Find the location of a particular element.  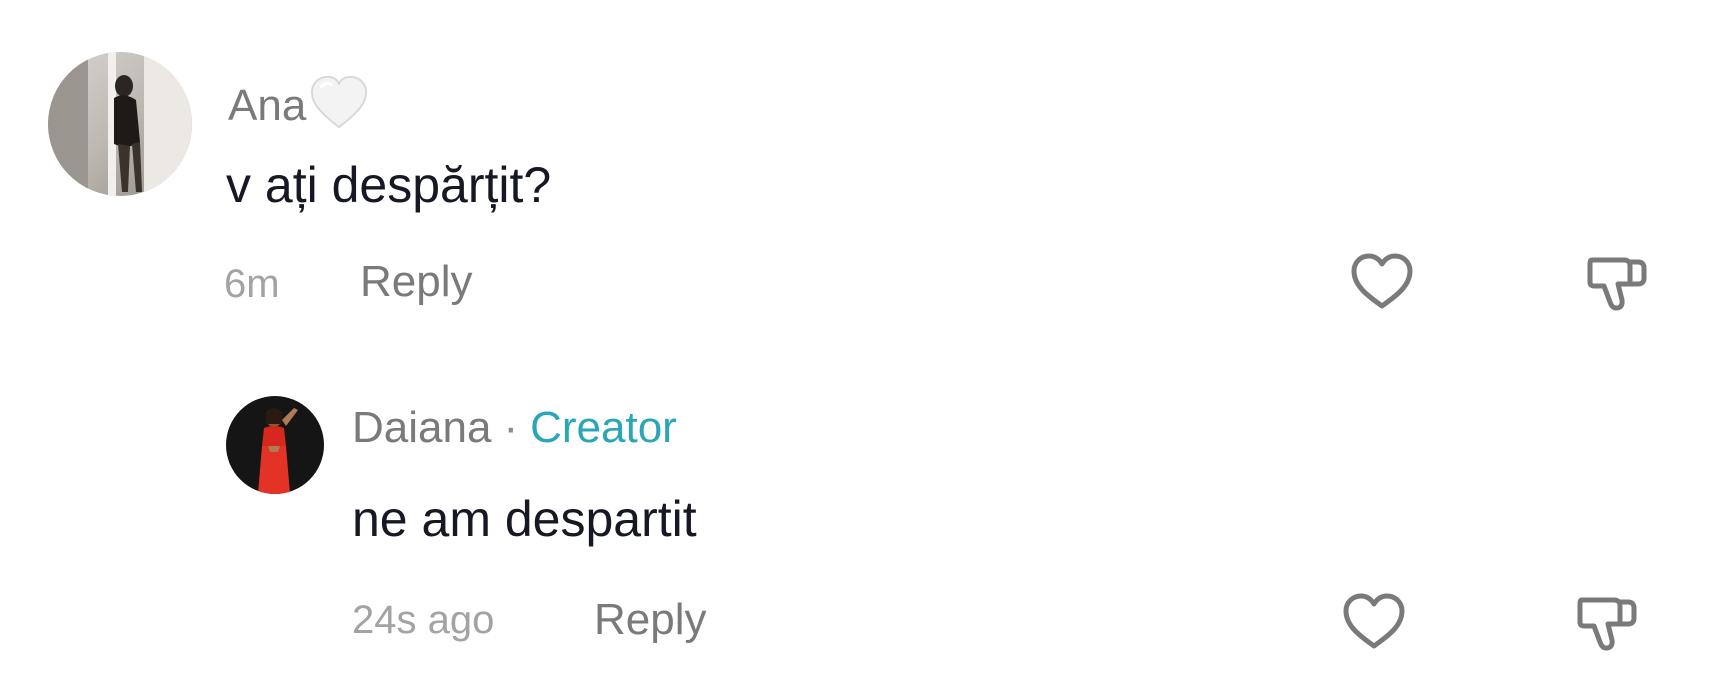

white-heart-emoji-icon is located at coordinates (339, 102).